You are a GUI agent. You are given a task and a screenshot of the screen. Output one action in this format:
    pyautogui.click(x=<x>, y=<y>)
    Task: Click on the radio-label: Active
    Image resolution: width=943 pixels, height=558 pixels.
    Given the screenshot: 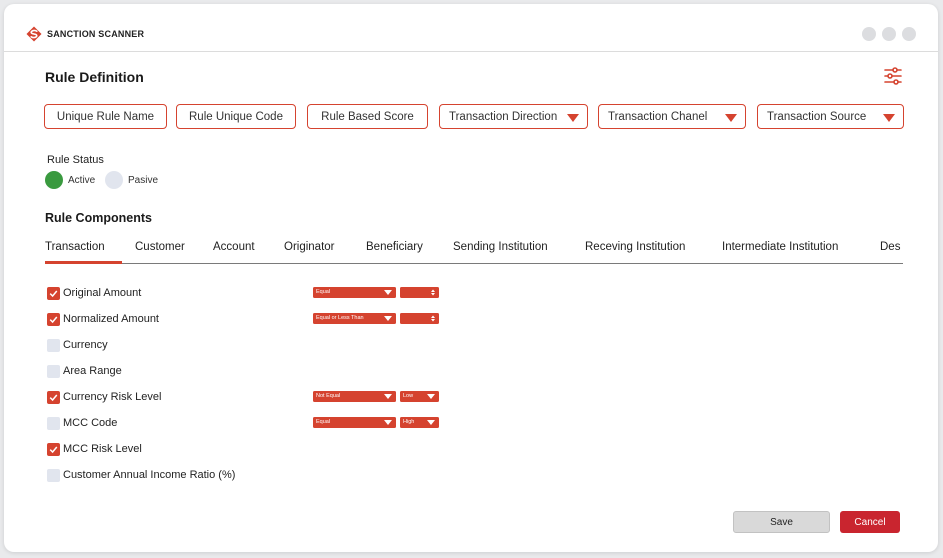 What is the action you would take?
    pyautogui.click(x=82, y=180)
    